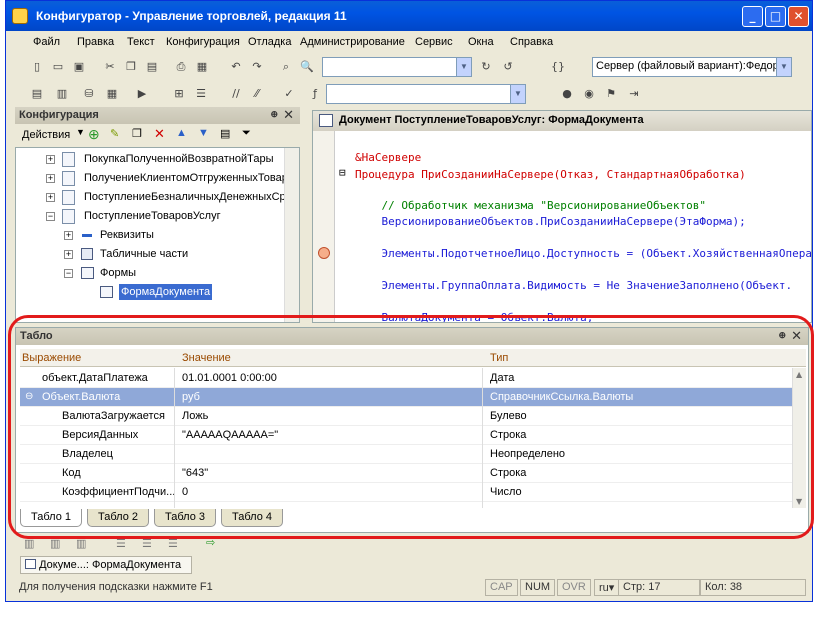  Describe the element at coordinates (486, 67) in the screenshot. I see `find-next-icon: ↻` at that location.